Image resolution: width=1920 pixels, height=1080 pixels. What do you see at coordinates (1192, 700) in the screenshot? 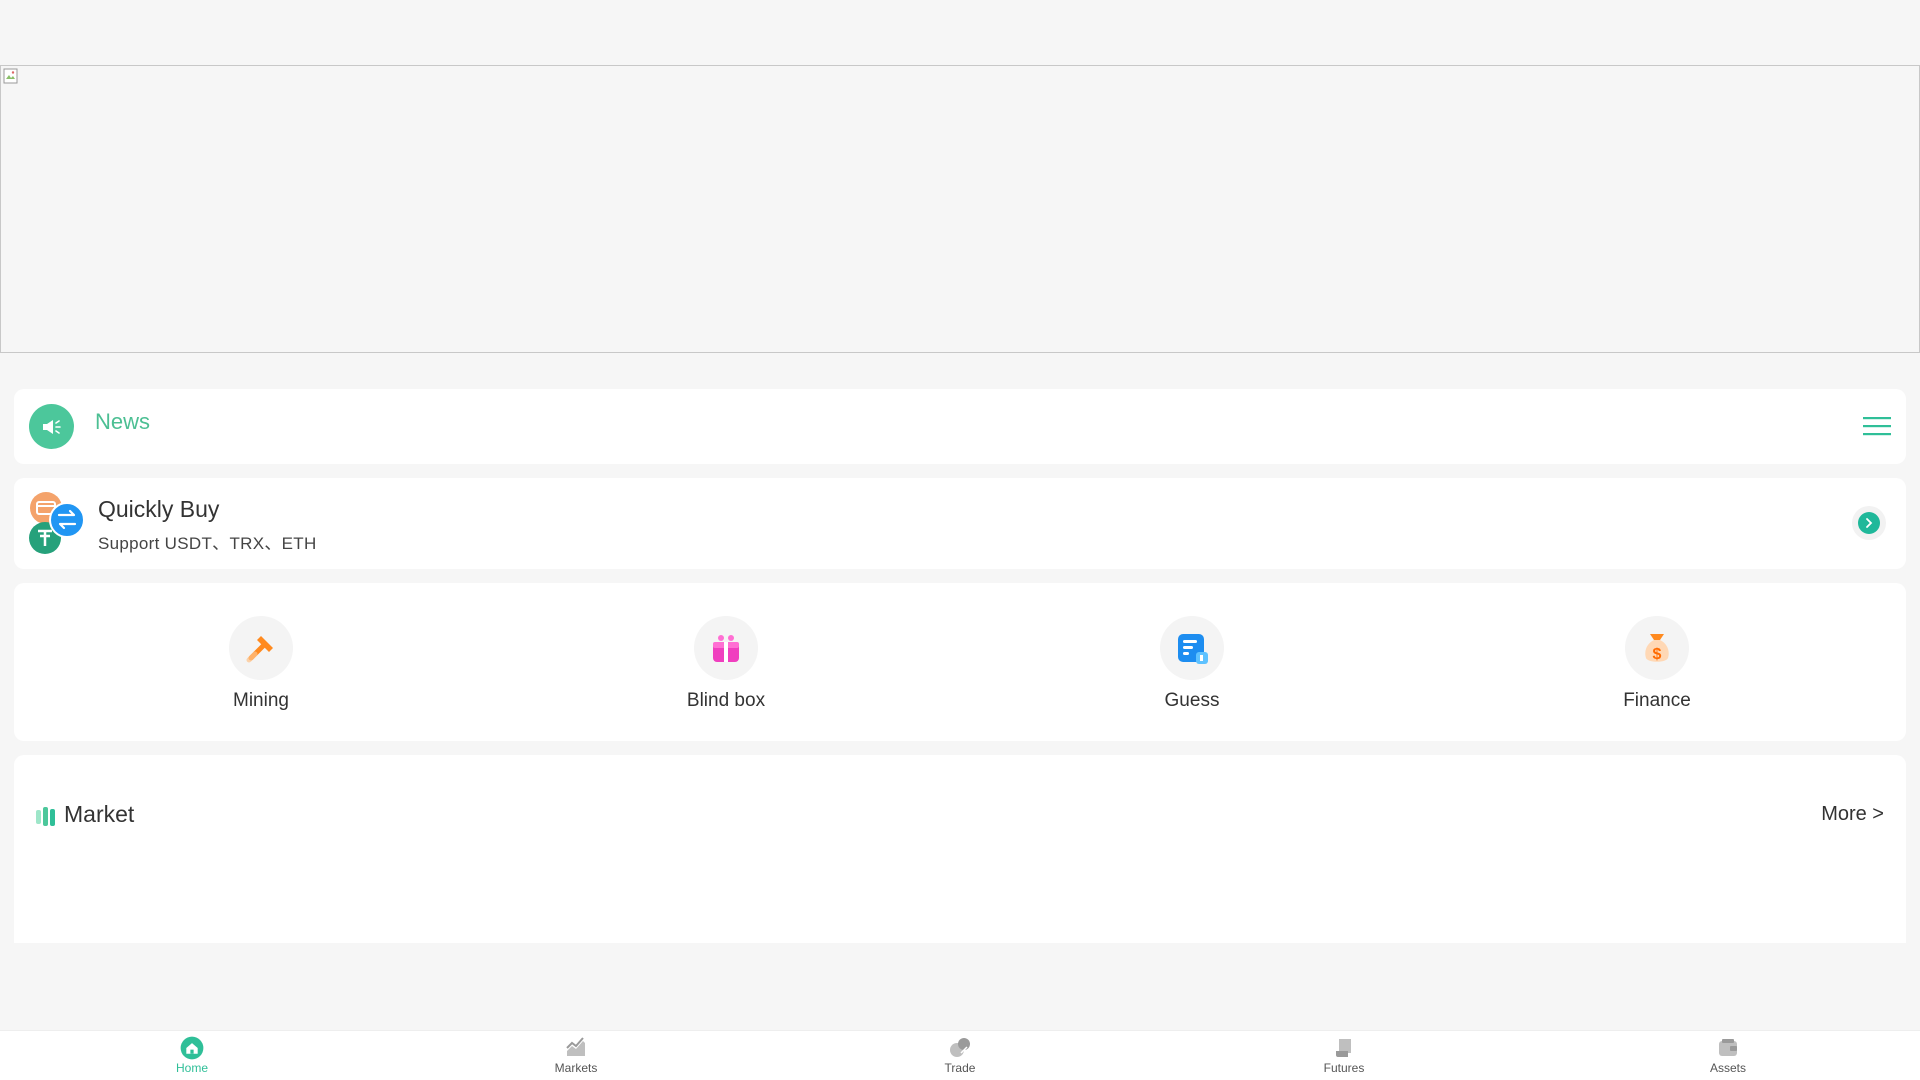
I see `feature-label: Guess` at bounding box center [1192, 700].